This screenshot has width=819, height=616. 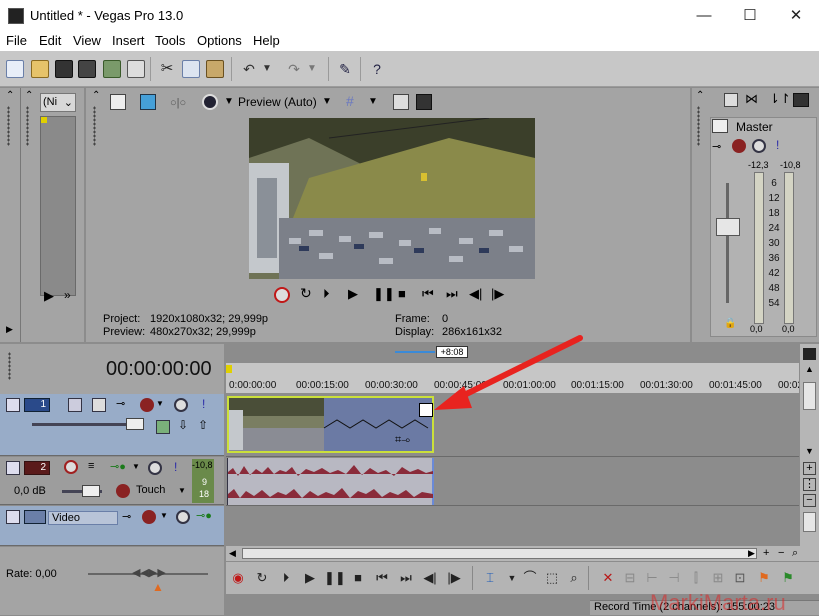 I want to click on menu-file: File, so click(x=16, y=40).